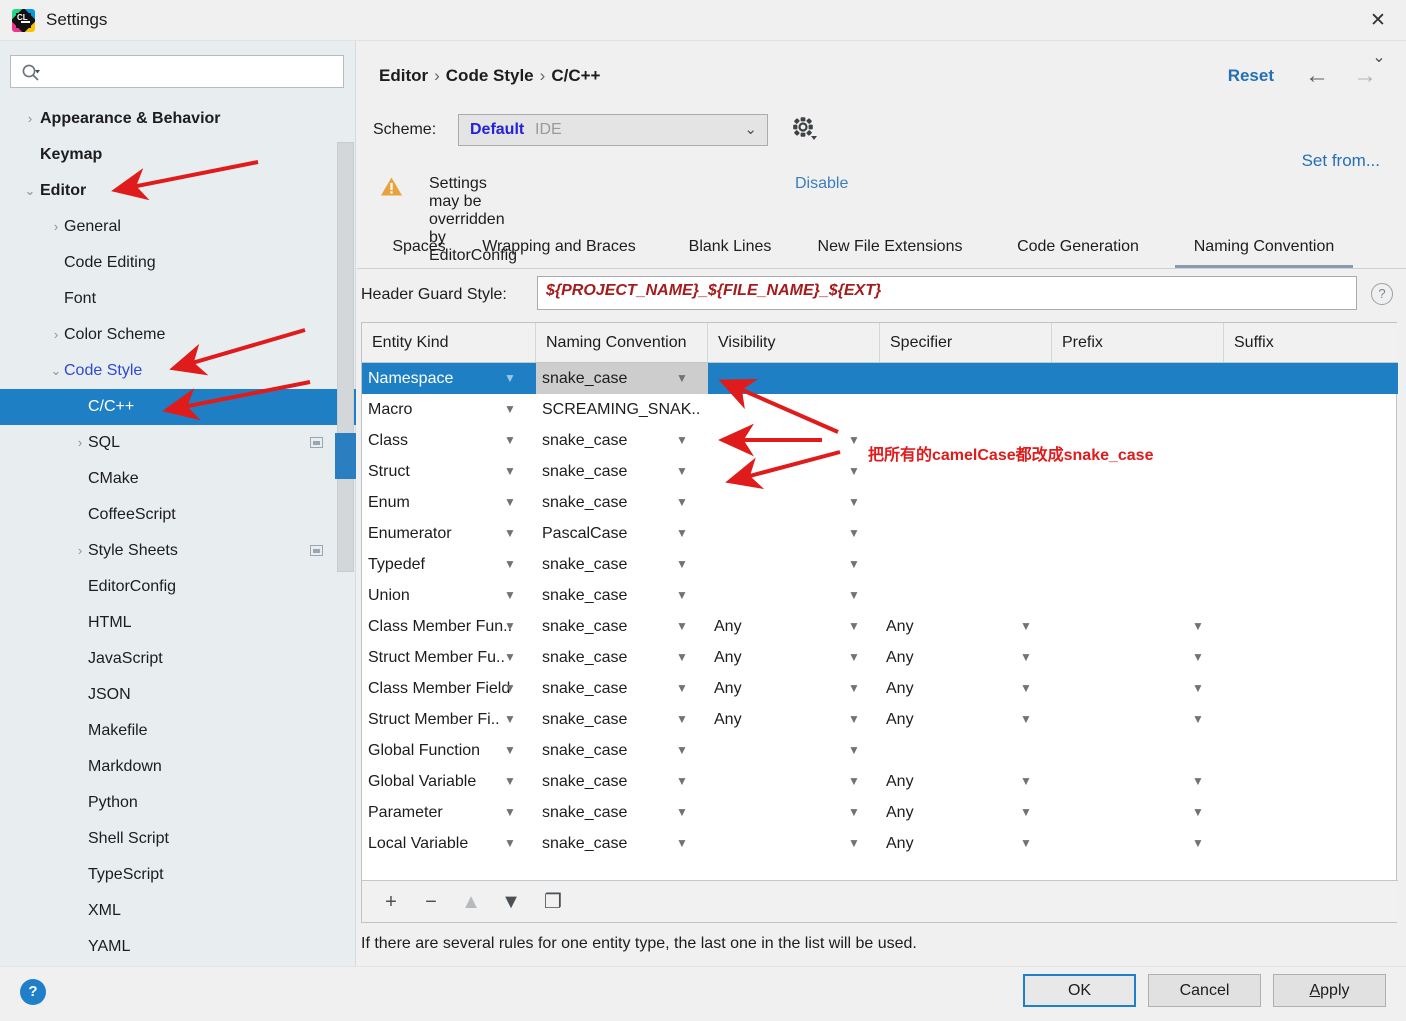  Describe the element at coordinates (178, 731) in the screenshot. I see `sidebar-item-makefile: Makefile` at that location.